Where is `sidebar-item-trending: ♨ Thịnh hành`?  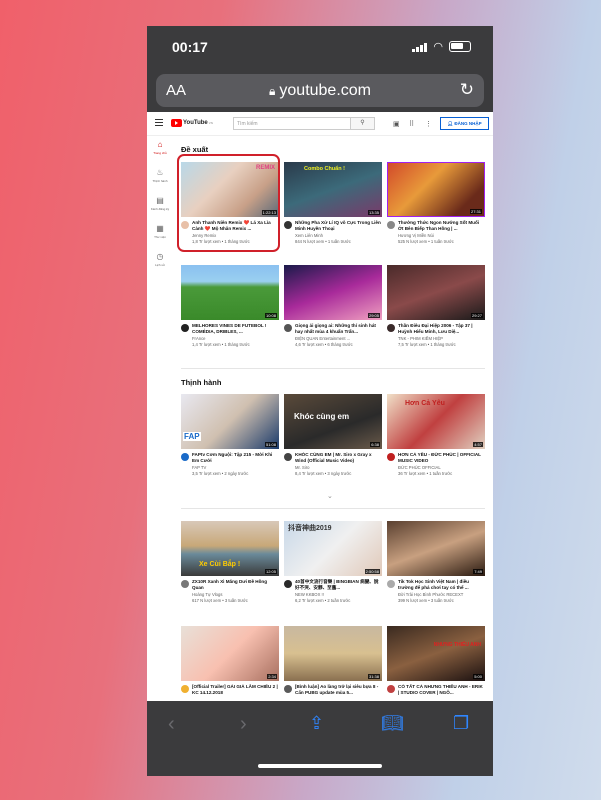 sidebar-item-trending: ♨ Thịnh hành is located at coordinates (160, 181).